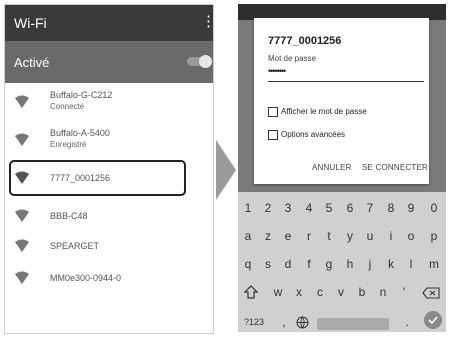 This screenshot has width=449, height=337. Describe the element at coordinates (407, 322) in the screenshot. I see `key-period: .` at that location.